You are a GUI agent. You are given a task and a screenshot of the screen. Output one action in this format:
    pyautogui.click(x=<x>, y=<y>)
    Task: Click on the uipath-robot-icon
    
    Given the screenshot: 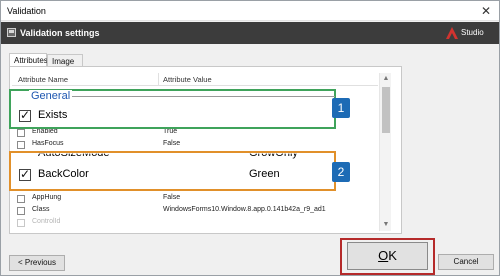 What is the action you would take?
    pyautogui.click(x=452, y=33)
    